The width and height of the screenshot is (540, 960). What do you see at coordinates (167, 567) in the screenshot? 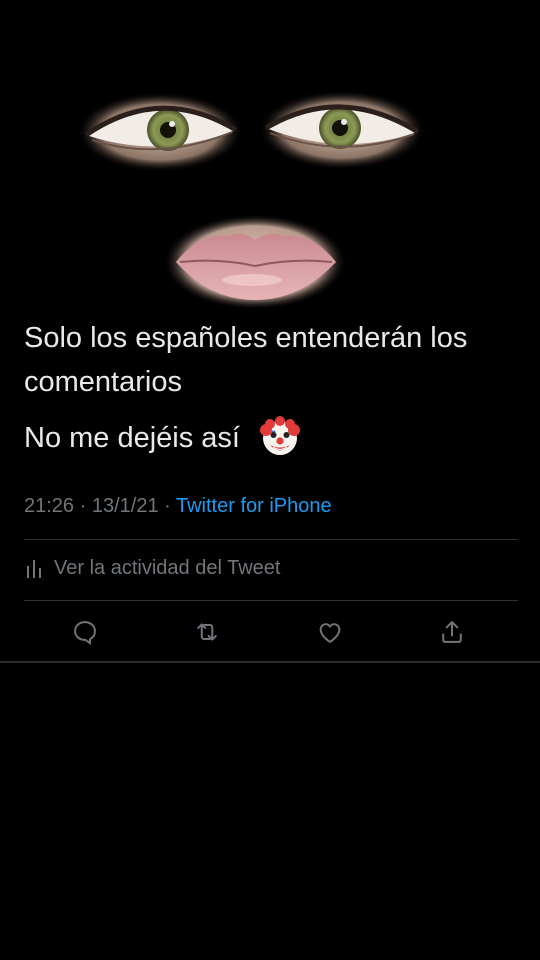
I see `activity-label: Ver la actividad del Tweet` at bounding box center [167, 567].